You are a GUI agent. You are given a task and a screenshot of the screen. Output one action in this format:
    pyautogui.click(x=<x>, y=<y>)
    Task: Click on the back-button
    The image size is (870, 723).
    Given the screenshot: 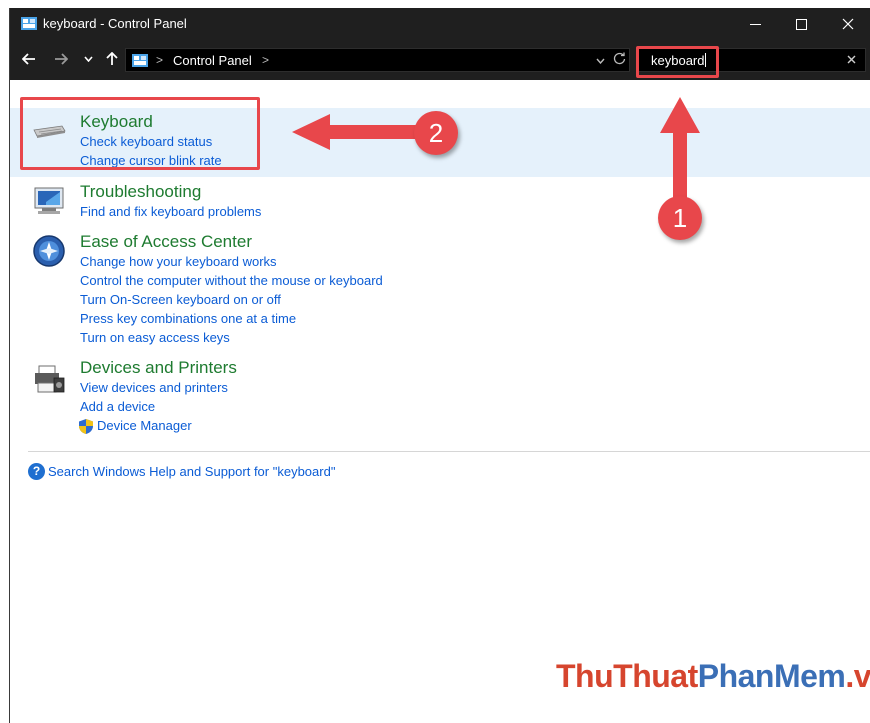 What is the action you would take?
    pyautogui.click(x=29, y=59)
    